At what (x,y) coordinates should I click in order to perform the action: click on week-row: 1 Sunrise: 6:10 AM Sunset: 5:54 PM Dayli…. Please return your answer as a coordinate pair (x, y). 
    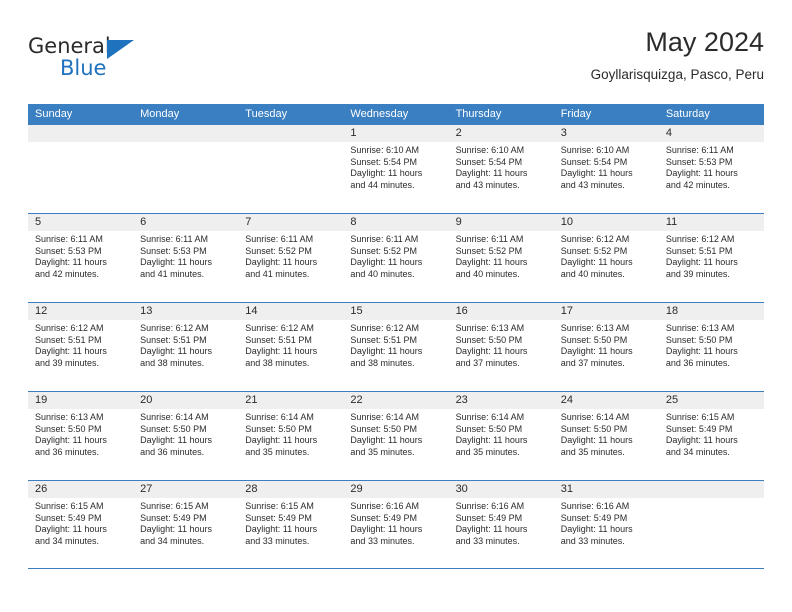
    Looking at the image, I should click on (396, 168).